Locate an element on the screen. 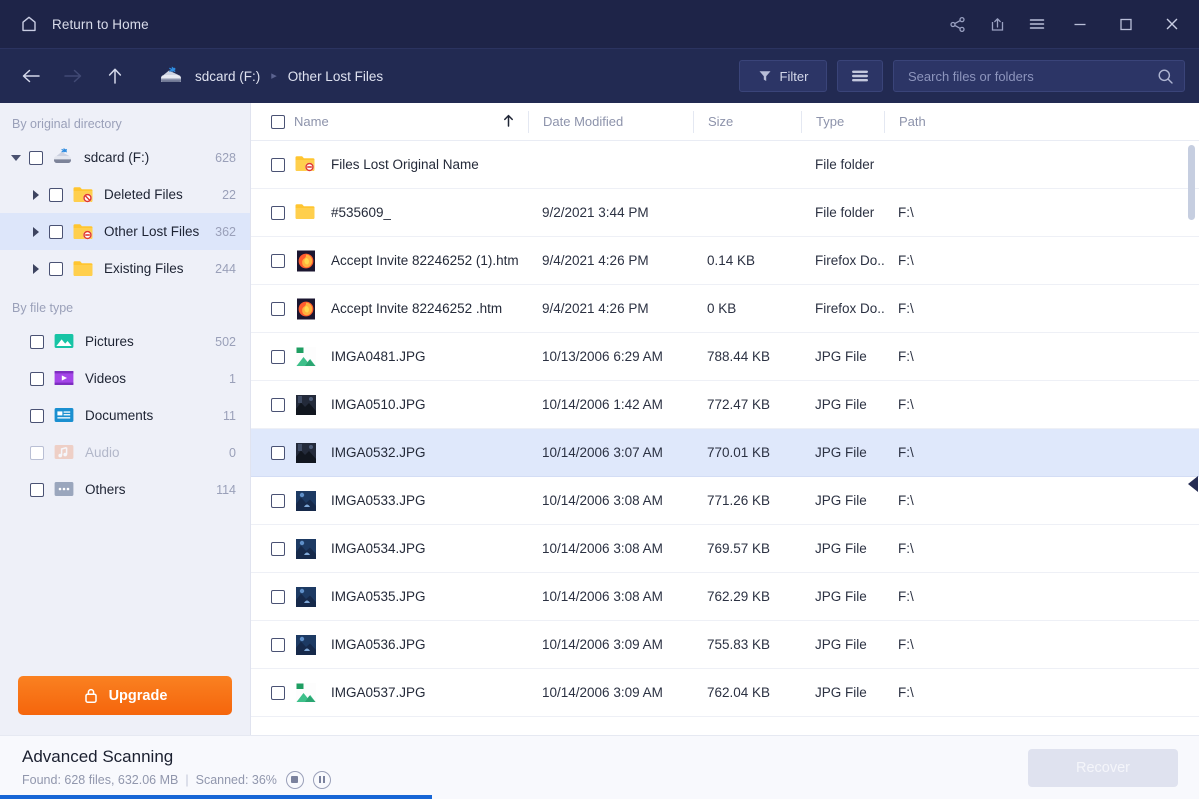  search-box is located at coordinates (1039, 76).